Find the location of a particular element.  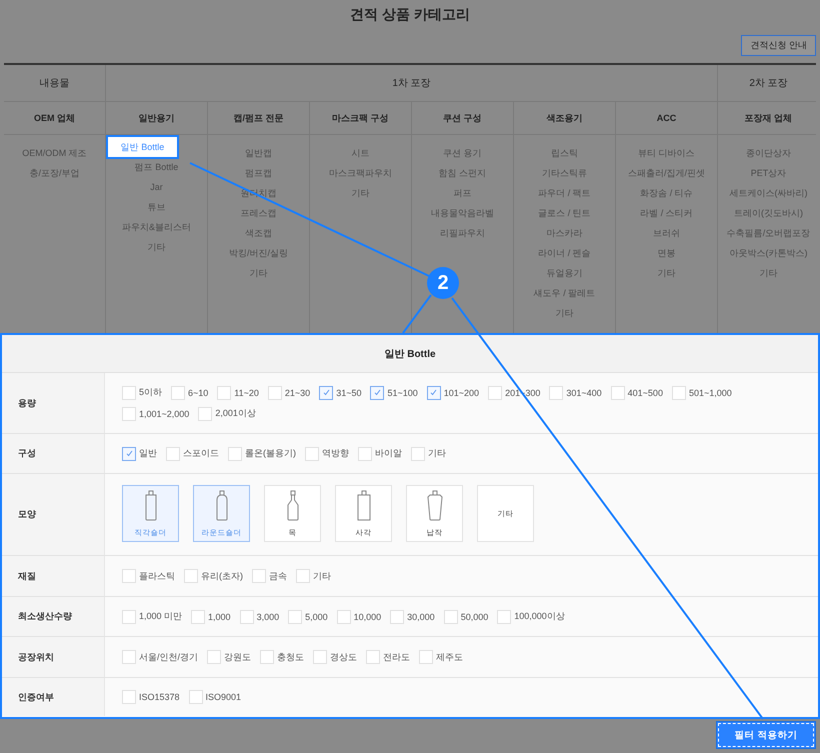

category-item: 색조캡 is located at coordinates (258, 233).